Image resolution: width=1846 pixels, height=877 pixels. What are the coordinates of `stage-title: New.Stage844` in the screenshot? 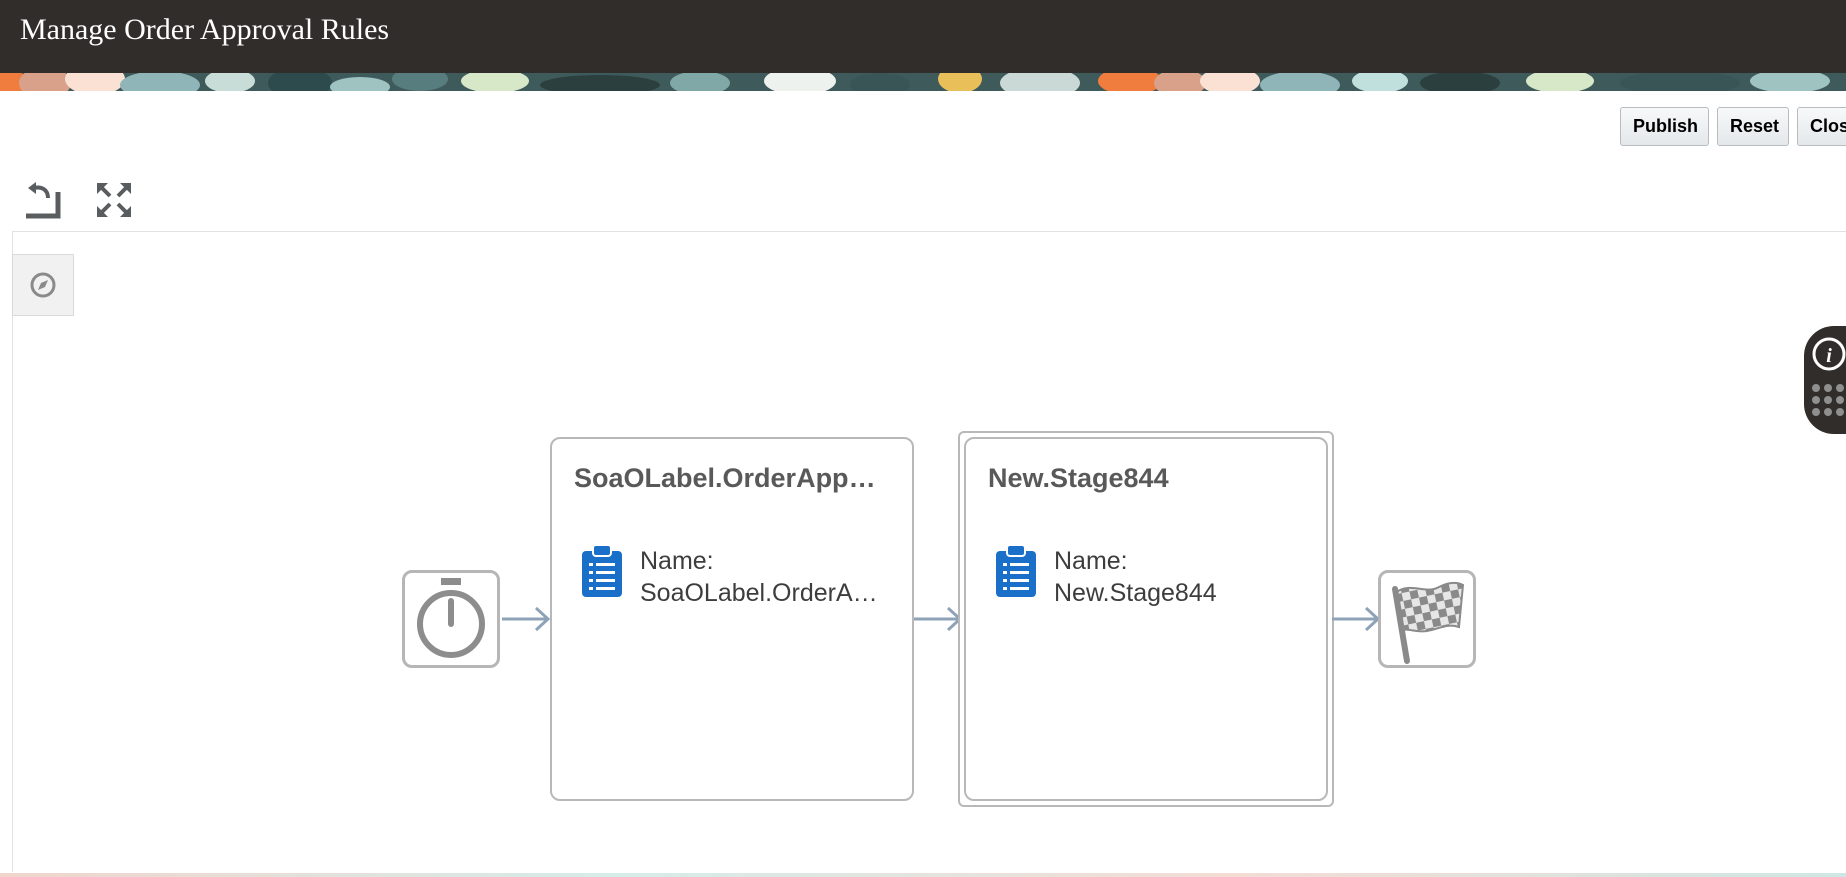 It's located at (1078, 478).